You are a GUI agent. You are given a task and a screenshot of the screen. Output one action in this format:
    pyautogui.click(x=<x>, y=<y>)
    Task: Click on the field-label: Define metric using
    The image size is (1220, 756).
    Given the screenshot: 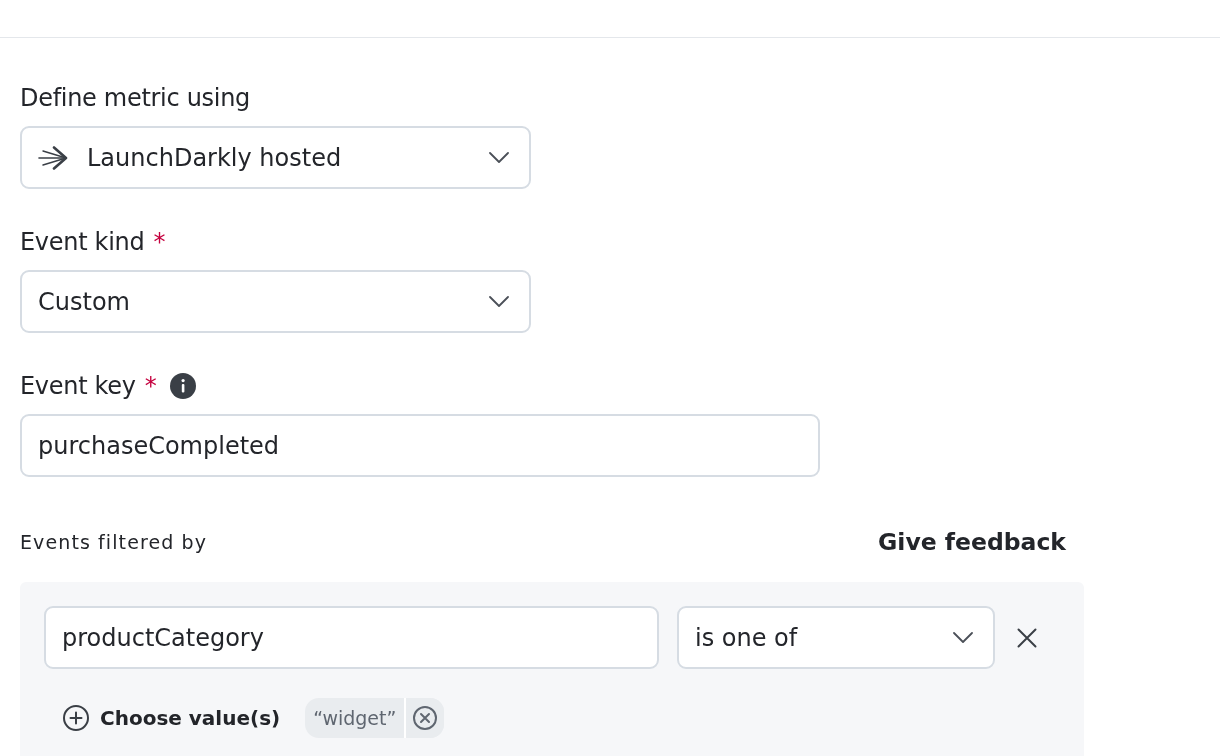 What is the action you would take?
    pyautogui.click(x=135, y=98)
    